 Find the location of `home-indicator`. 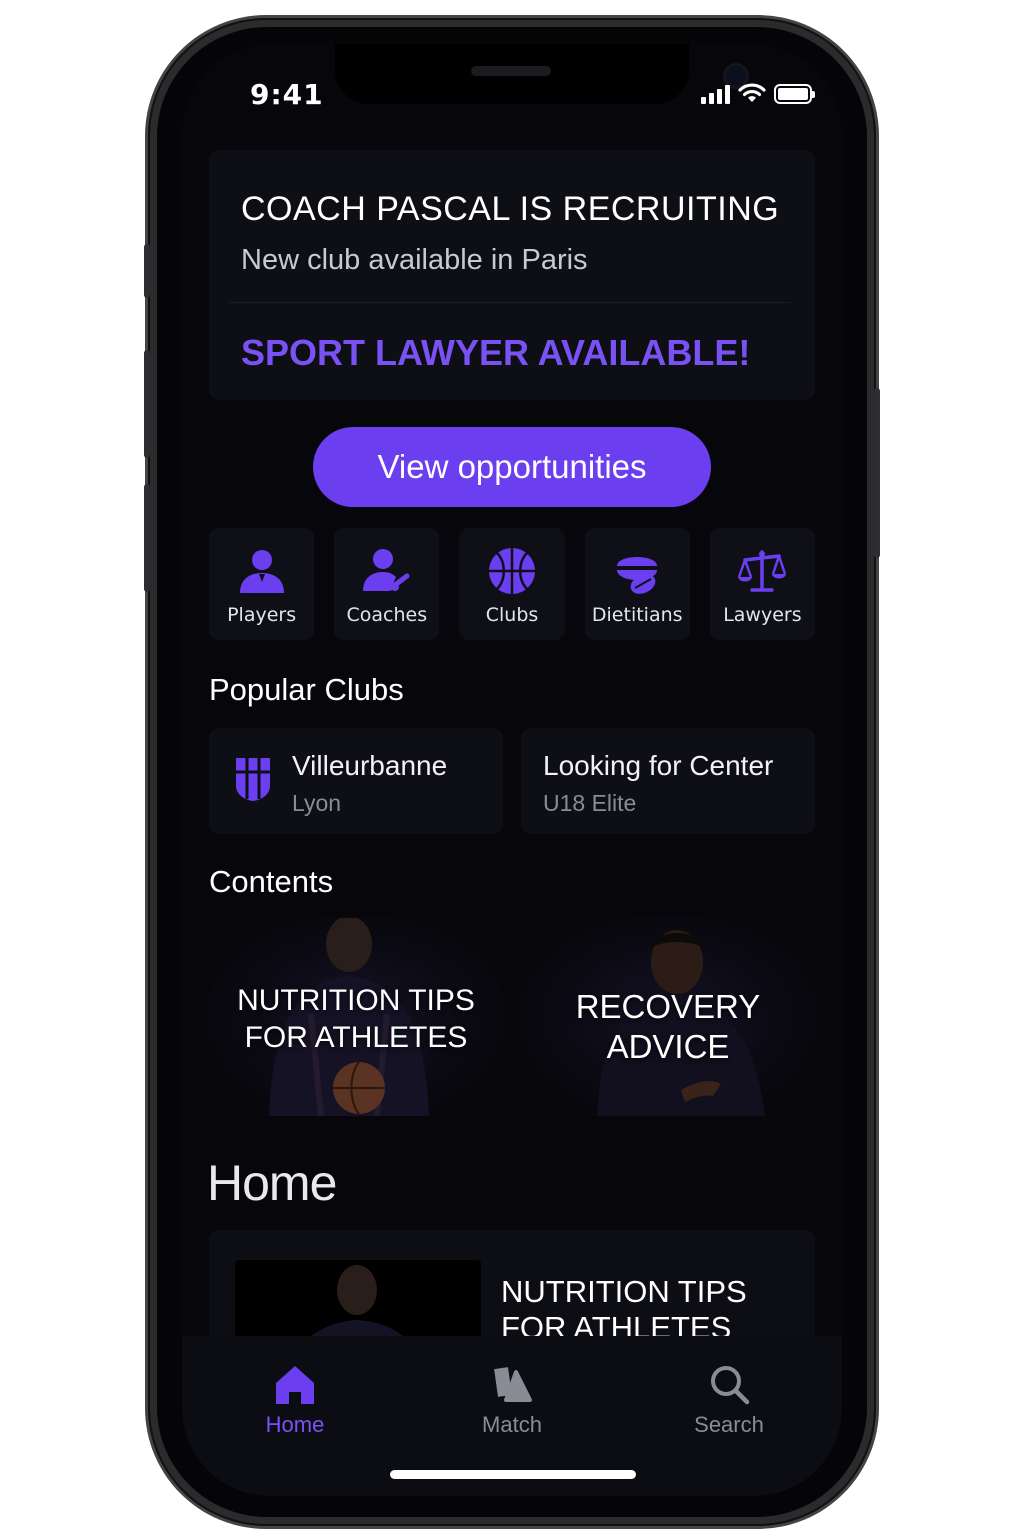

home-indicator is located at coordinates (513, 1474).